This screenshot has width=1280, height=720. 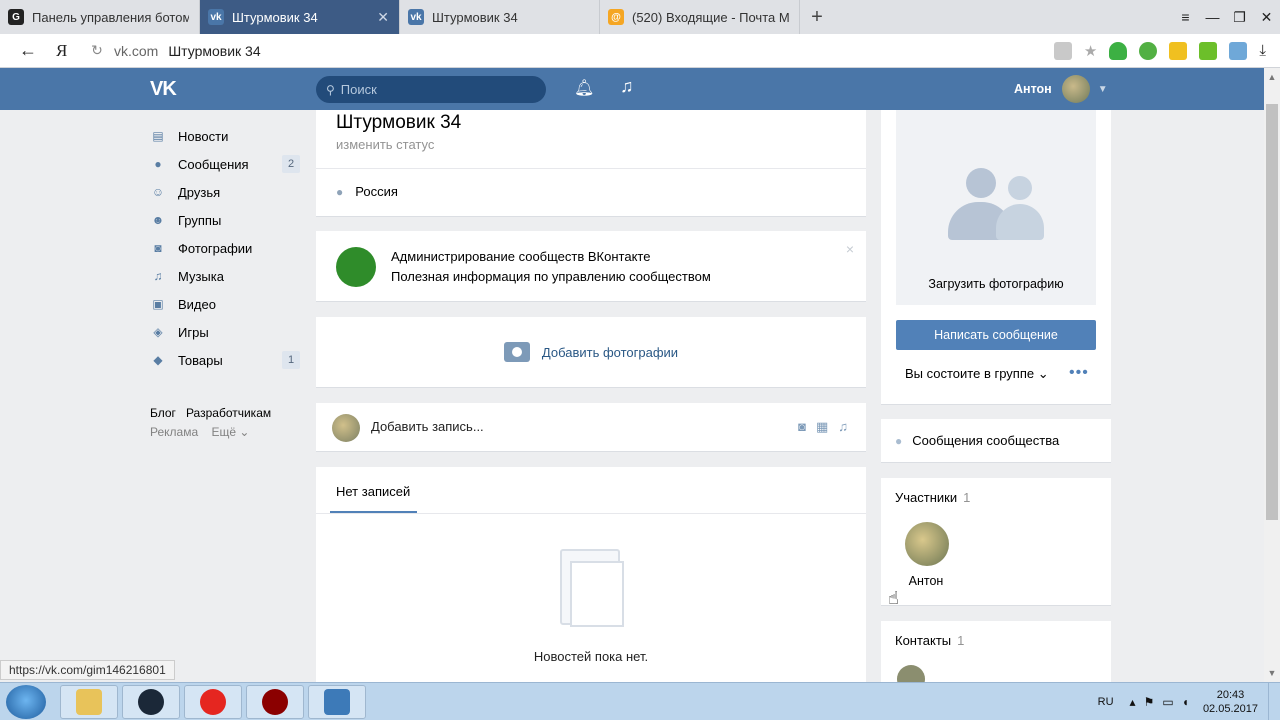 I want to click on network-icon: ▭, so click(x=1167, y=702).